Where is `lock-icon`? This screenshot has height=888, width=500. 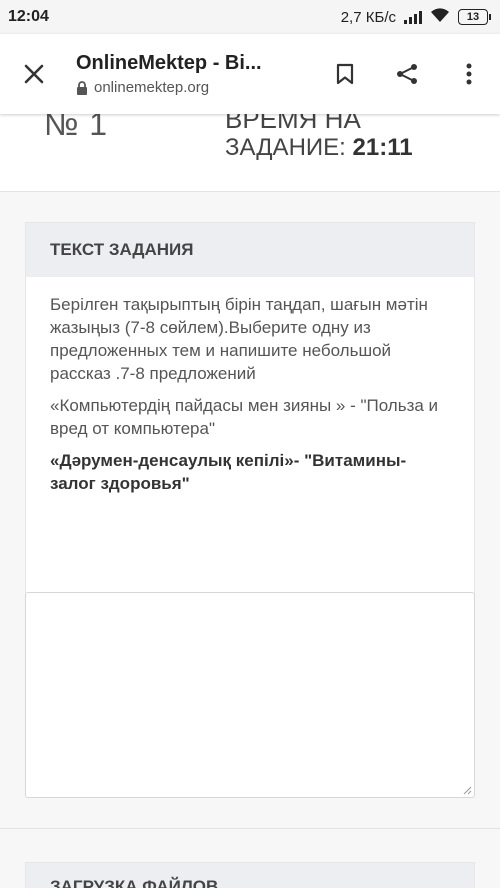 lock-icon is located at coordinates (82, 87).